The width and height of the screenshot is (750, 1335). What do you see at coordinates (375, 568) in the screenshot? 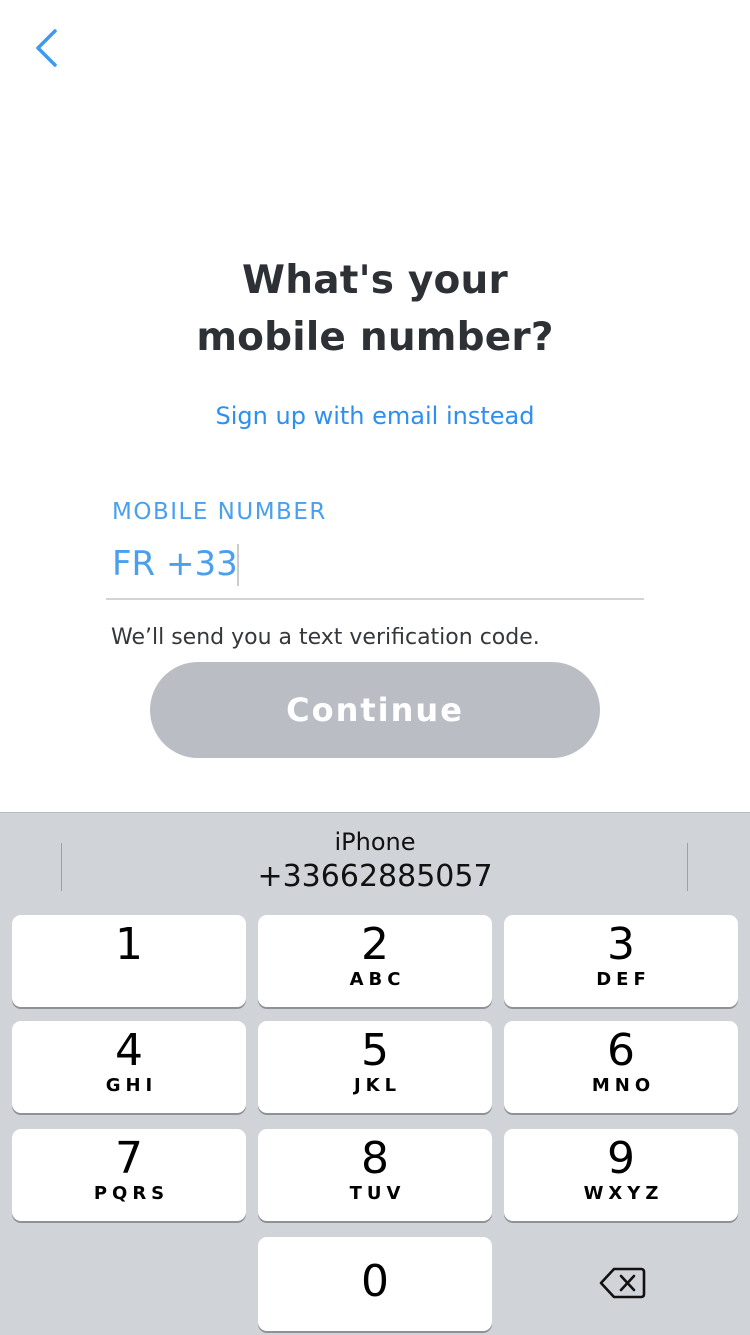
I see `mobile-number-field: FR +33` at bounding box center [375, 568].